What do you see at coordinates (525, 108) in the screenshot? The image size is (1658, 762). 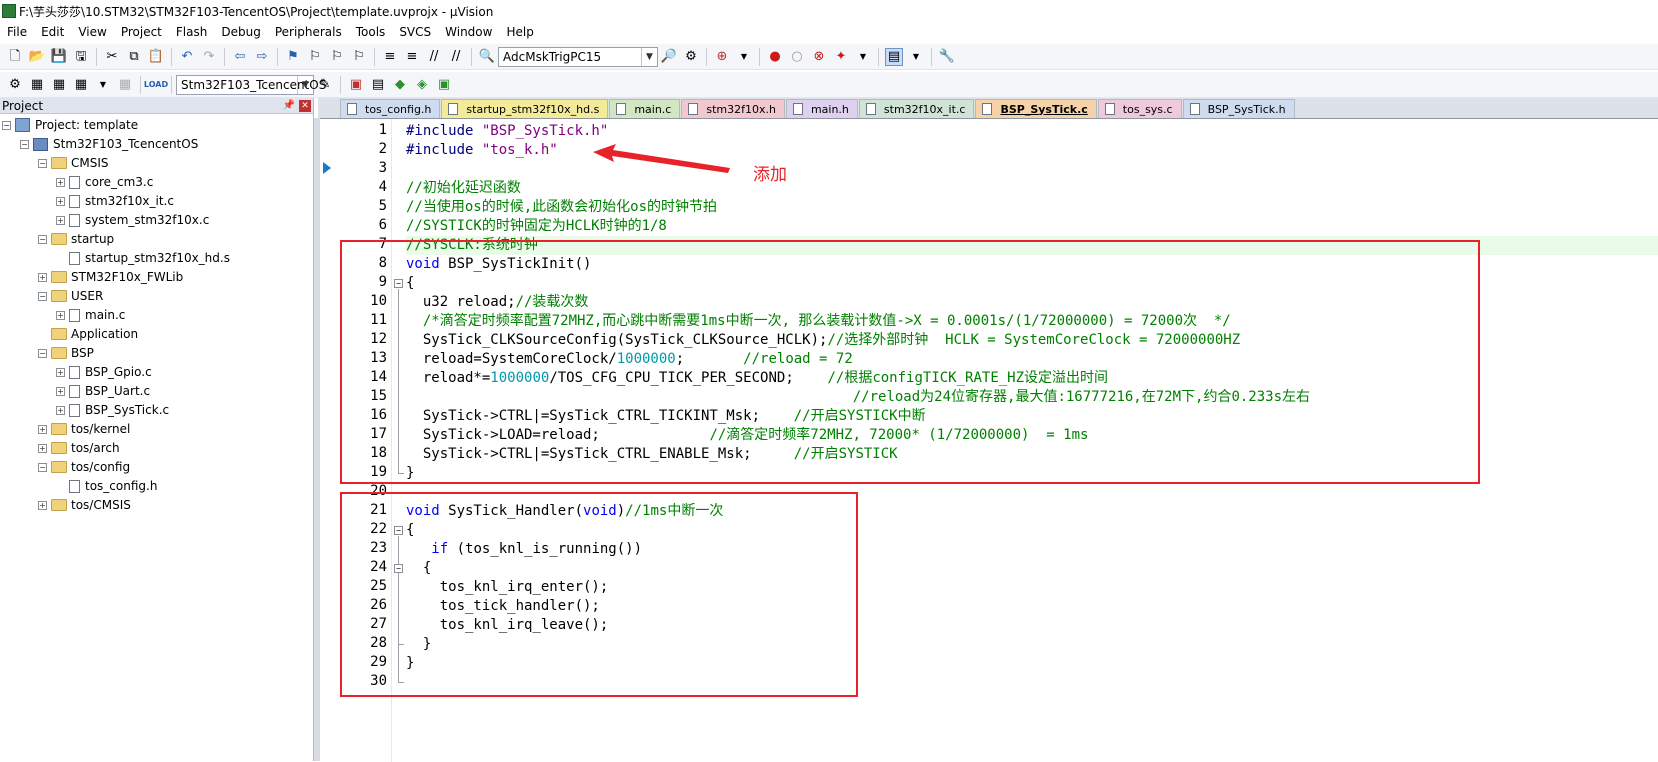 I see `tab-startup-stm32f10x-hd-s: startup_stm32f10x_hd.s` at bounding box center [525, 108].